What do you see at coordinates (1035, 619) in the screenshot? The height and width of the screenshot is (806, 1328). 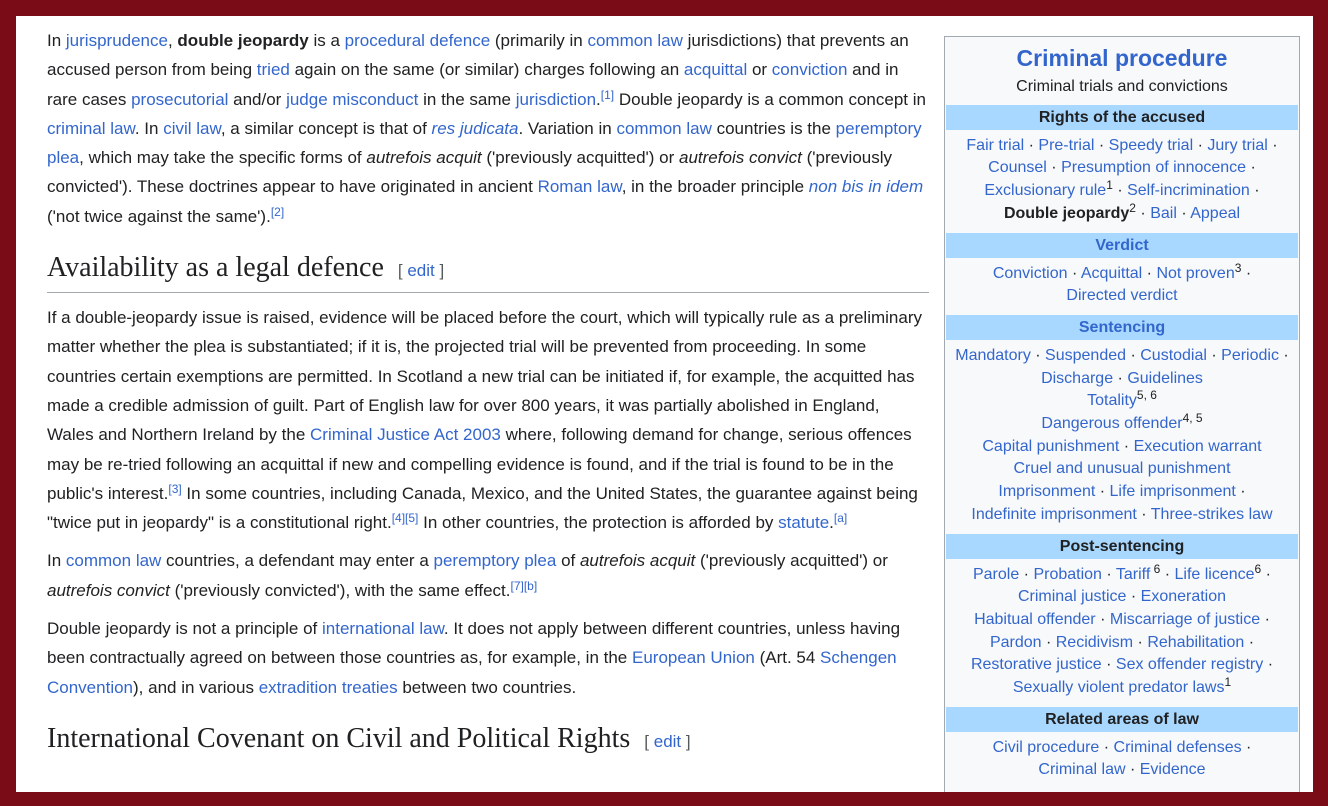 I see `article-link: Habitual offender` at bounding box center [1035, 619].